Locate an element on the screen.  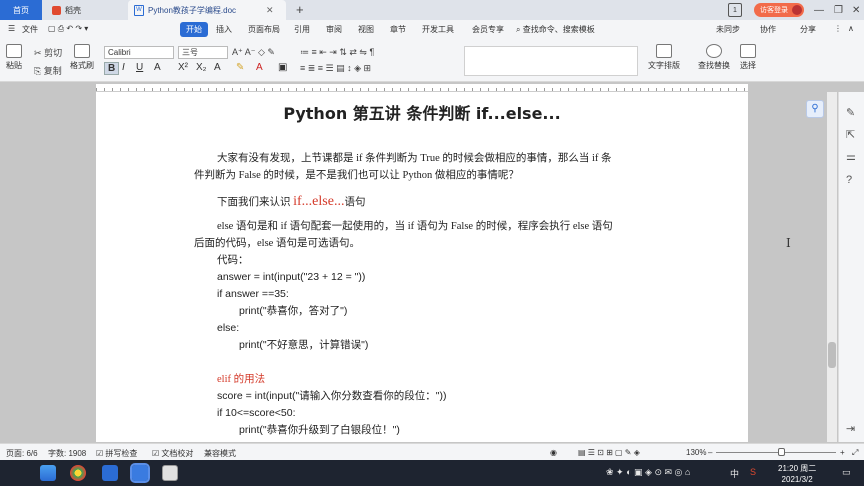
style-gallery is located at coordinates (551, 61).